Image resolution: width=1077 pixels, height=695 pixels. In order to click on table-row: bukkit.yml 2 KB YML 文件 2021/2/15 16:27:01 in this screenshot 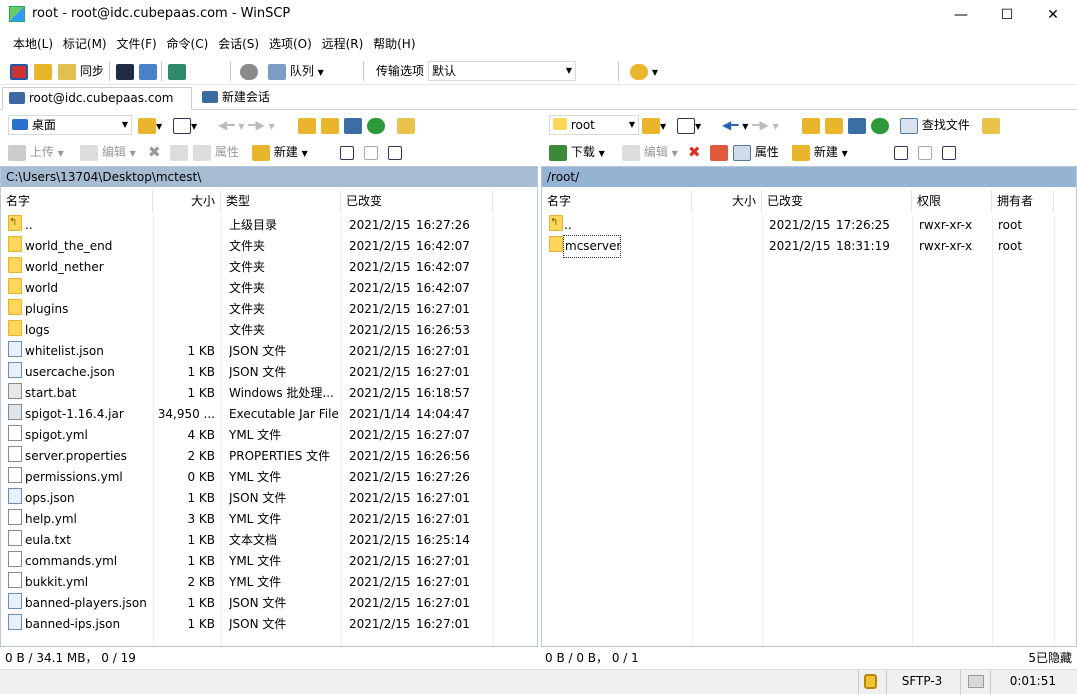, I will do `click(269, 582)`.